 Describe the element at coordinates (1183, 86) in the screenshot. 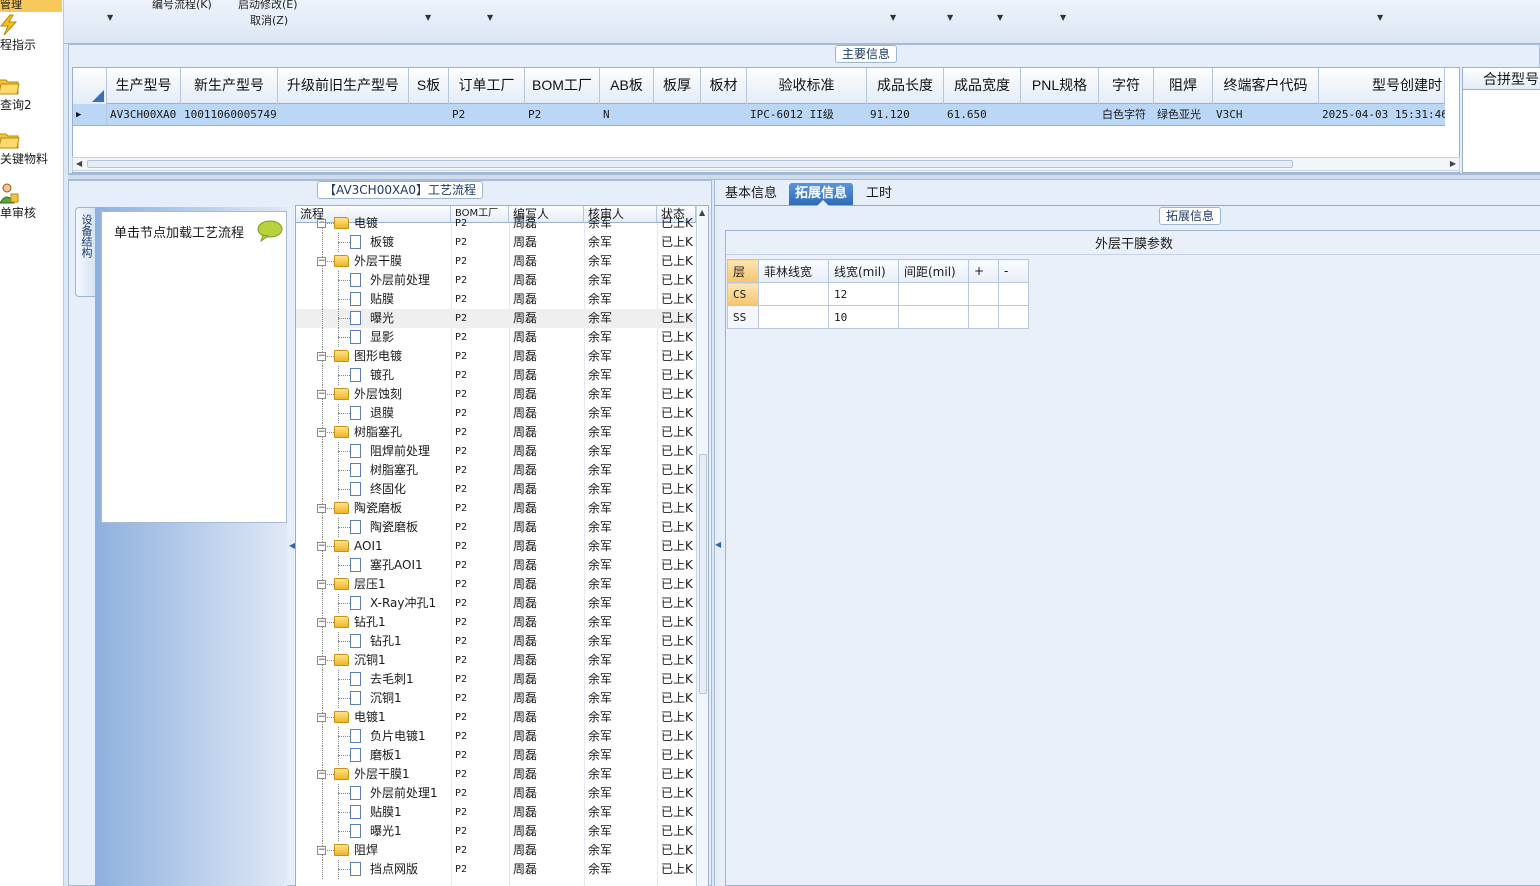

I see `col-header: 阻焊` at that location.